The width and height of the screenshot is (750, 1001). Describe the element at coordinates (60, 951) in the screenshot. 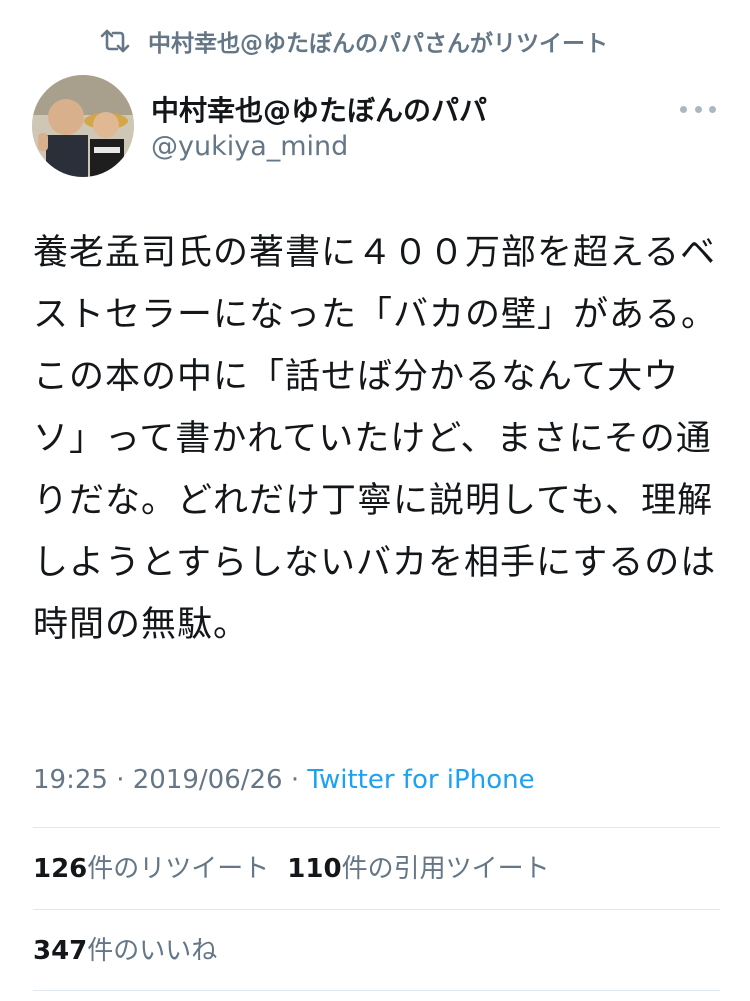

I see `likes-count: 347` at that location.